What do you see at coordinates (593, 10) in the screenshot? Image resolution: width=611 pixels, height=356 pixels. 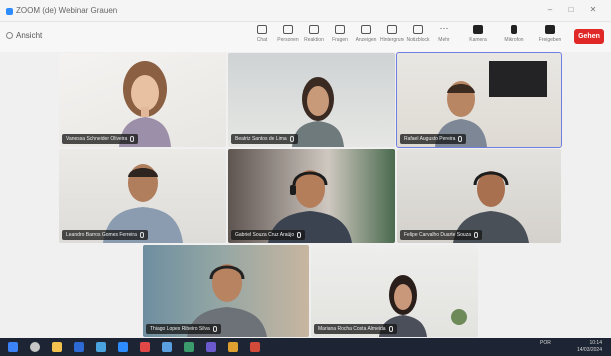 I see `close-icon: ✕` at bounding box center [593, 10].